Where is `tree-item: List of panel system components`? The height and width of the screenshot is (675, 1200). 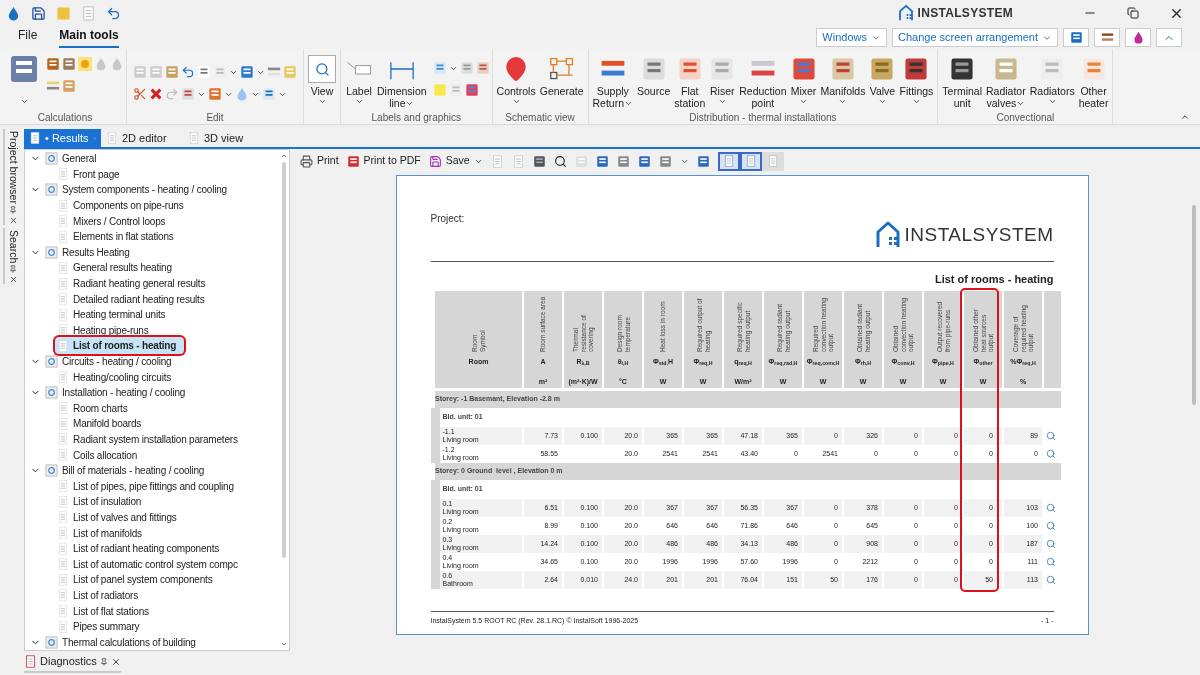 tree-item: List of panel system components is located at coordinates (138, 580).